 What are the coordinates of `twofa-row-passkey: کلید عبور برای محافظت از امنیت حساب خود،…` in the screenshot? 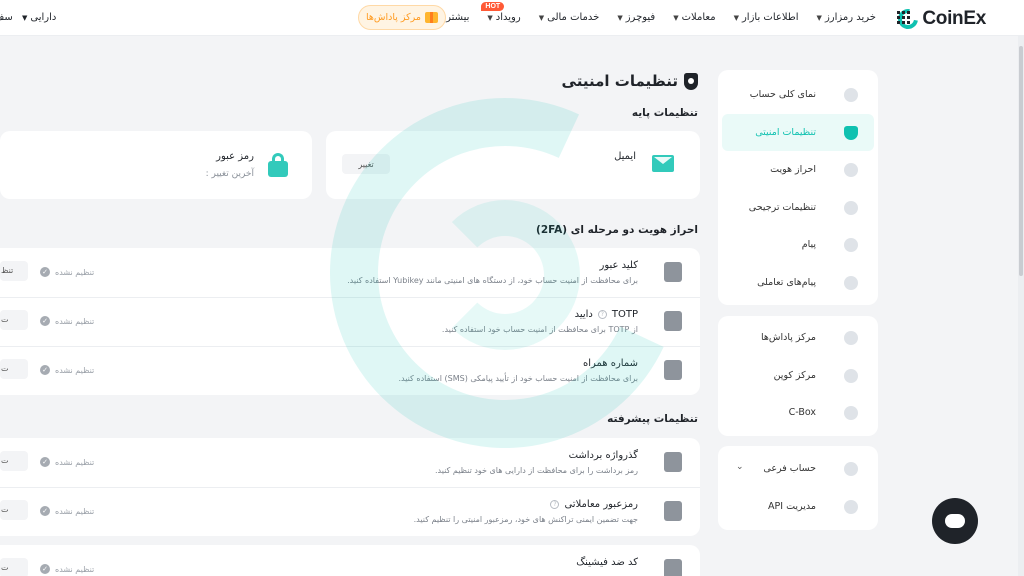 It's located at (350, 272).